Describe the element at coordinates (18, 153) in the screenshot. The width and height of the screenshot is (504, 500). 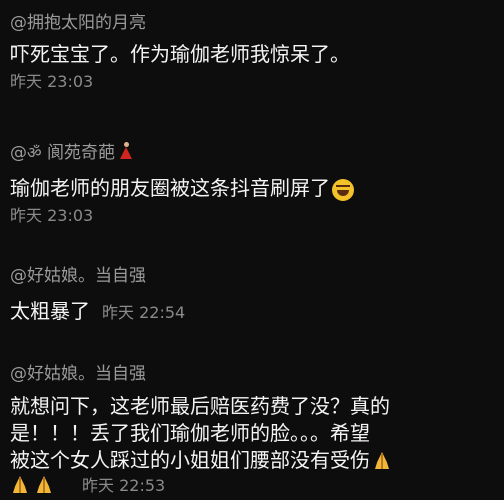
I see `username-prefix: @` at that location.